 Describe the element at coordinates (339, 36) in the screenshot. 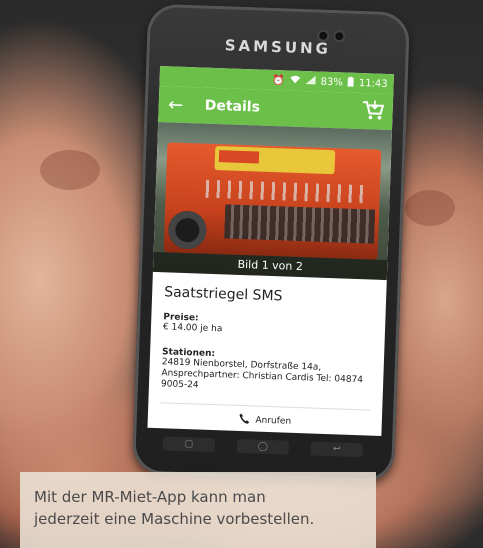

I see `sensor-icon` at that location.